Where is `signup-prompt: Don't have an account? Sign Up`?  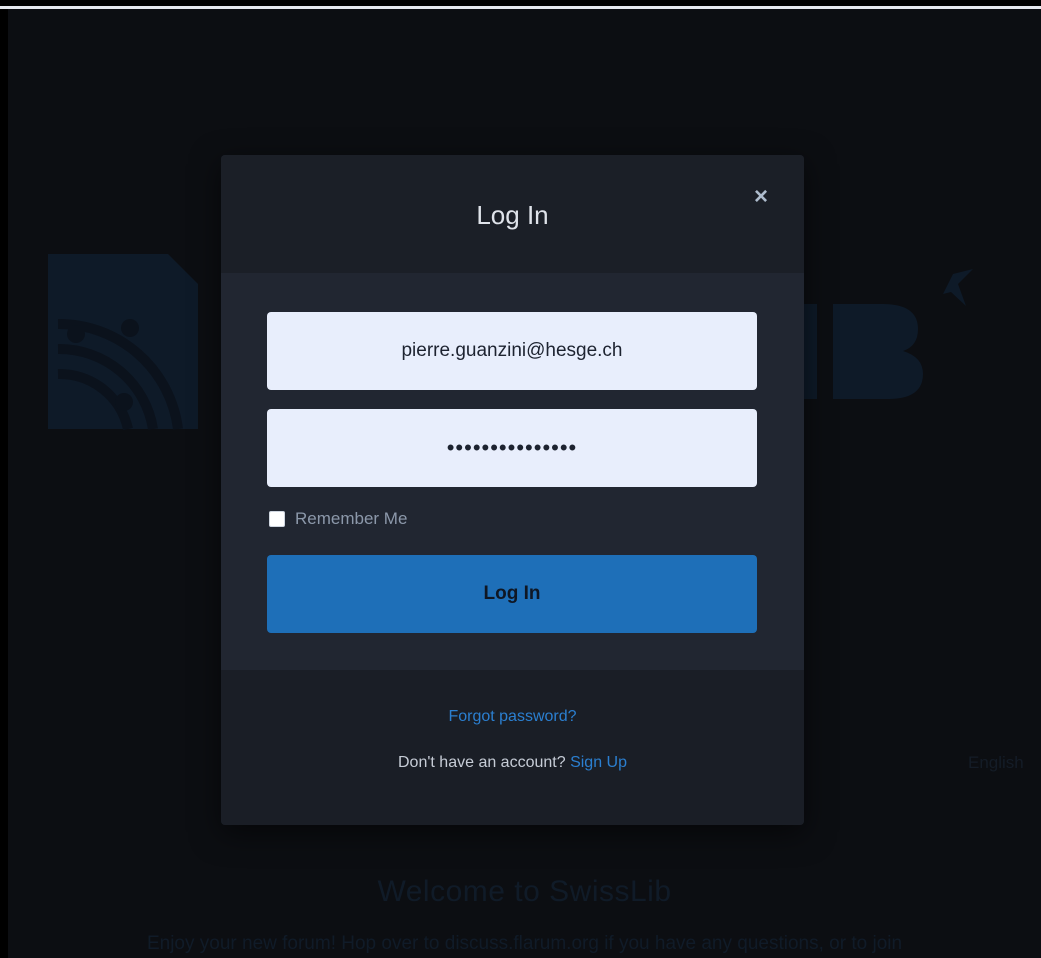
signup-prompt: Don't have an account? Sign Up is located at coordinates (512, 763).